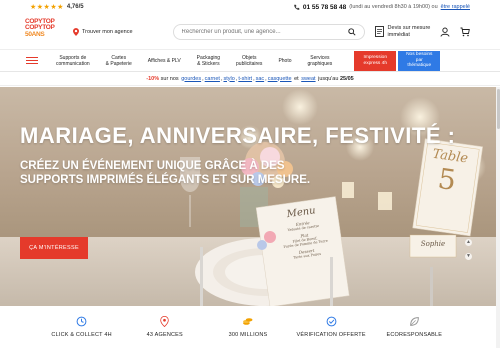 This screenshot has width=500, height=348. What do you see at coordinates (81, 335) in the screenshot?
I see `feature-label: CLICK & COLLECT 4H` at bounding box center [81, 335].